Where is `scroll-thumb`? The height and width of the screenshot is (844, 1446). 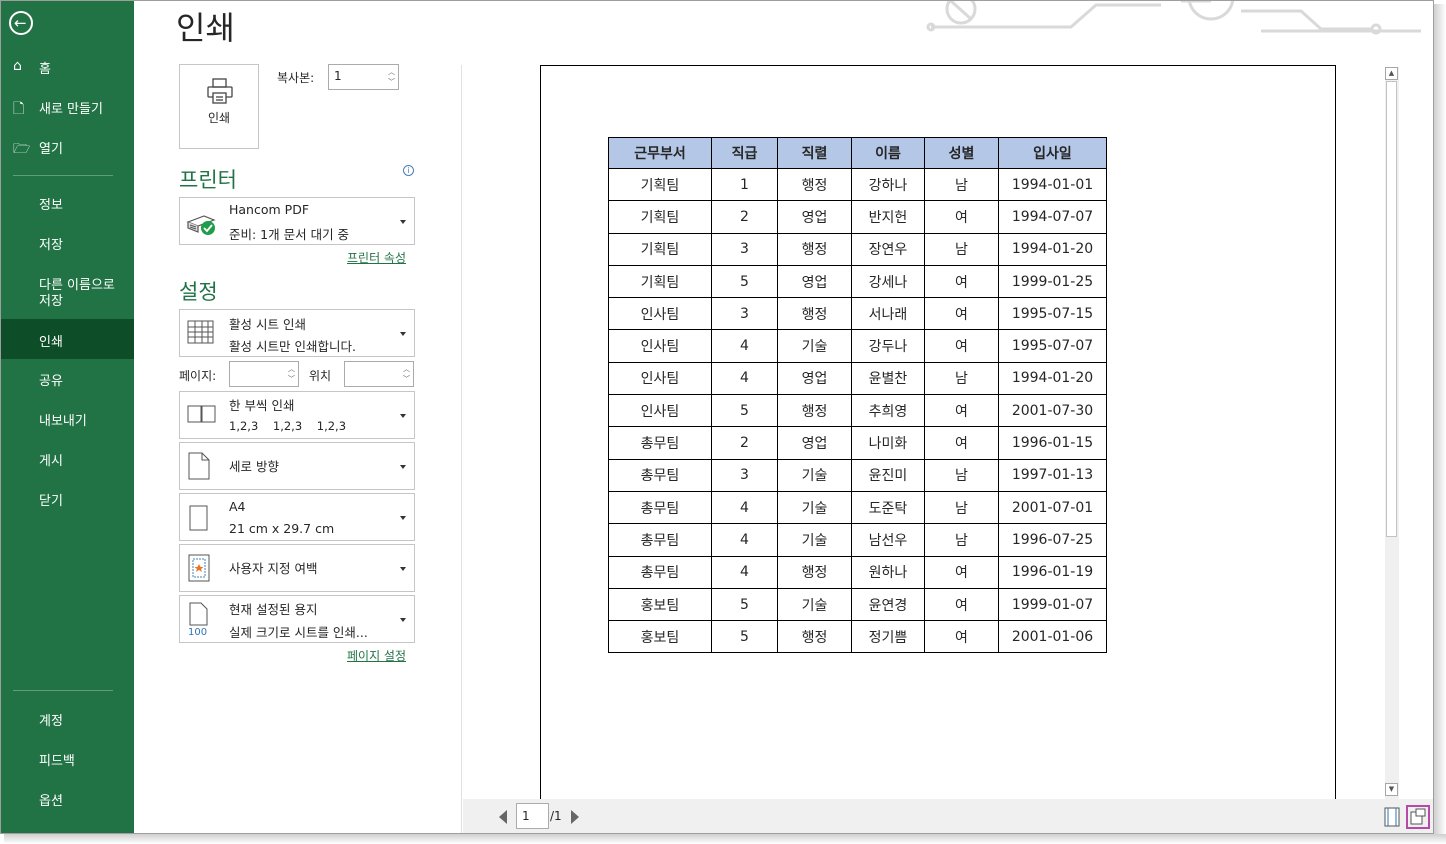 scroll-thumb is located at coordinates (1391, 309).